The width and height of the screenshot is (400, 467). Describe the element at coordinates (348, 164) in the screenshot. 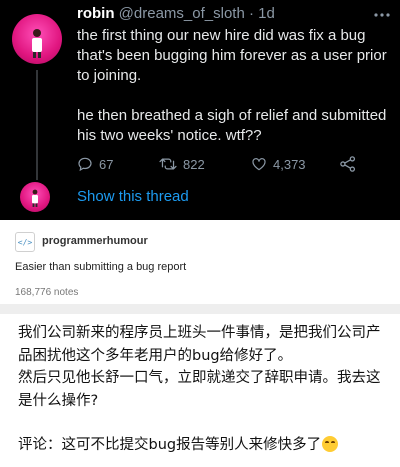

I see `share-icon` at that location.